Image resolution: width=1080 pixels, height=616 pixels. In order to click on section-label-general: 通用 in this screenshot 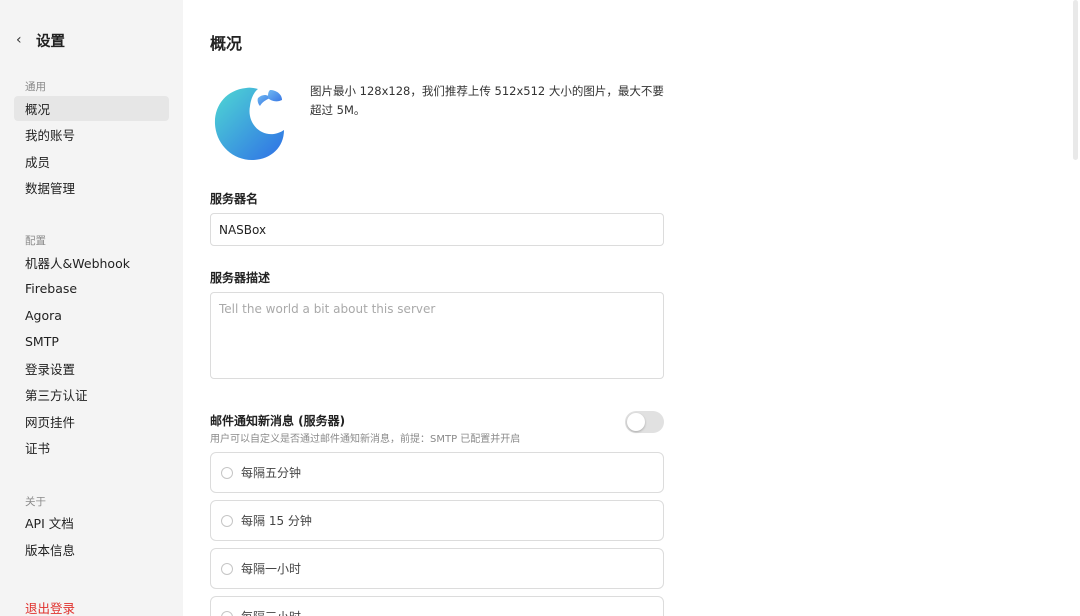, I will do `click(35, 87)`.